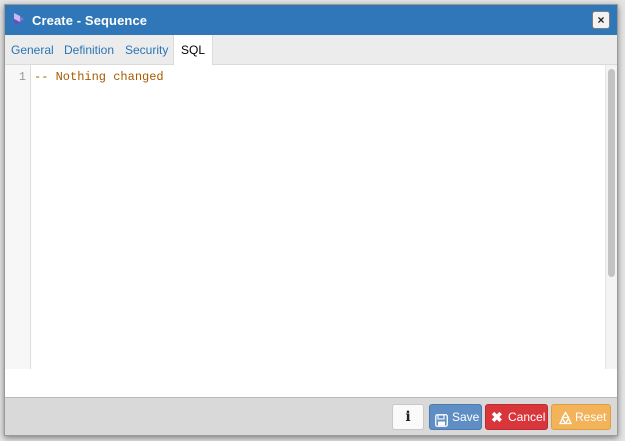  What do you see at coordinates (611, 173) in the screenshot?
I see `scrollbar-thumb` at bounding box center [611, 173].